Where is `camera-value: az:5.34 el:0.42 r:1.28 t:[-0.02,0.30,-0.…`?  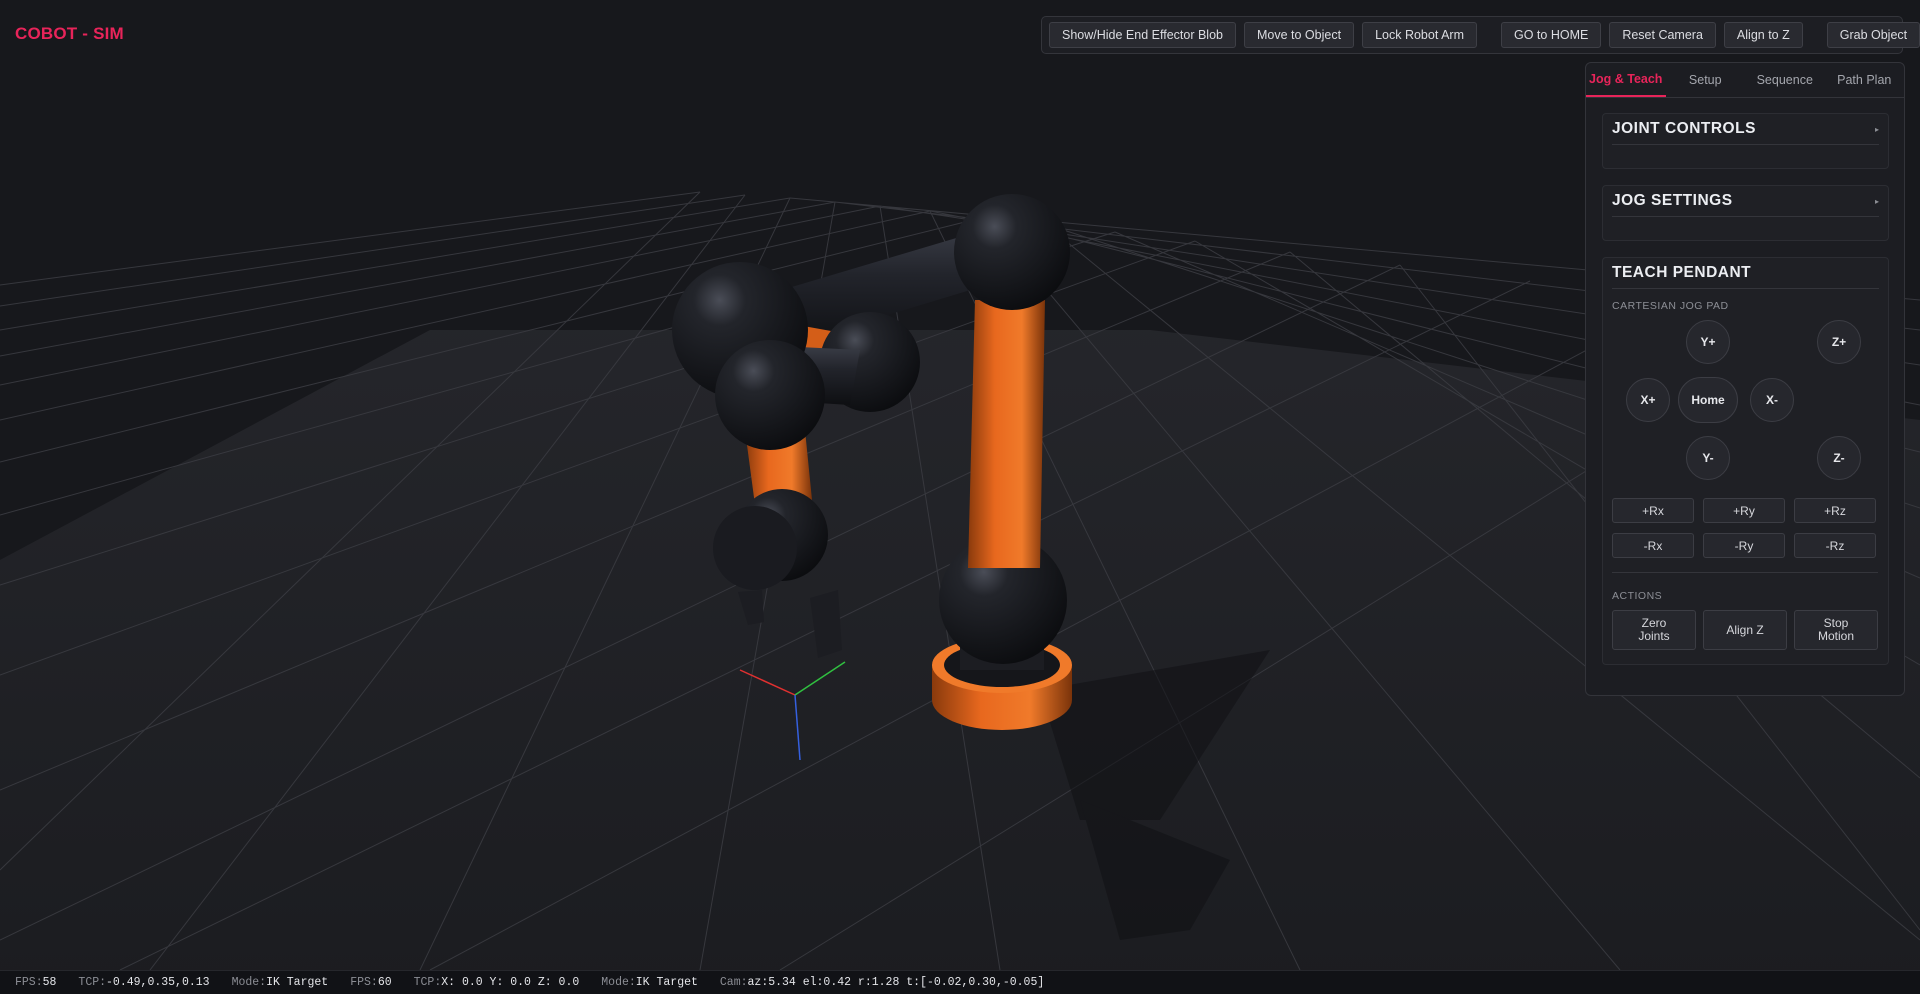
camera-value: az:5.34 el:0.42 r:1.28 t:[-0.02,0.30,-0.… is located at coordinates (896, 982).